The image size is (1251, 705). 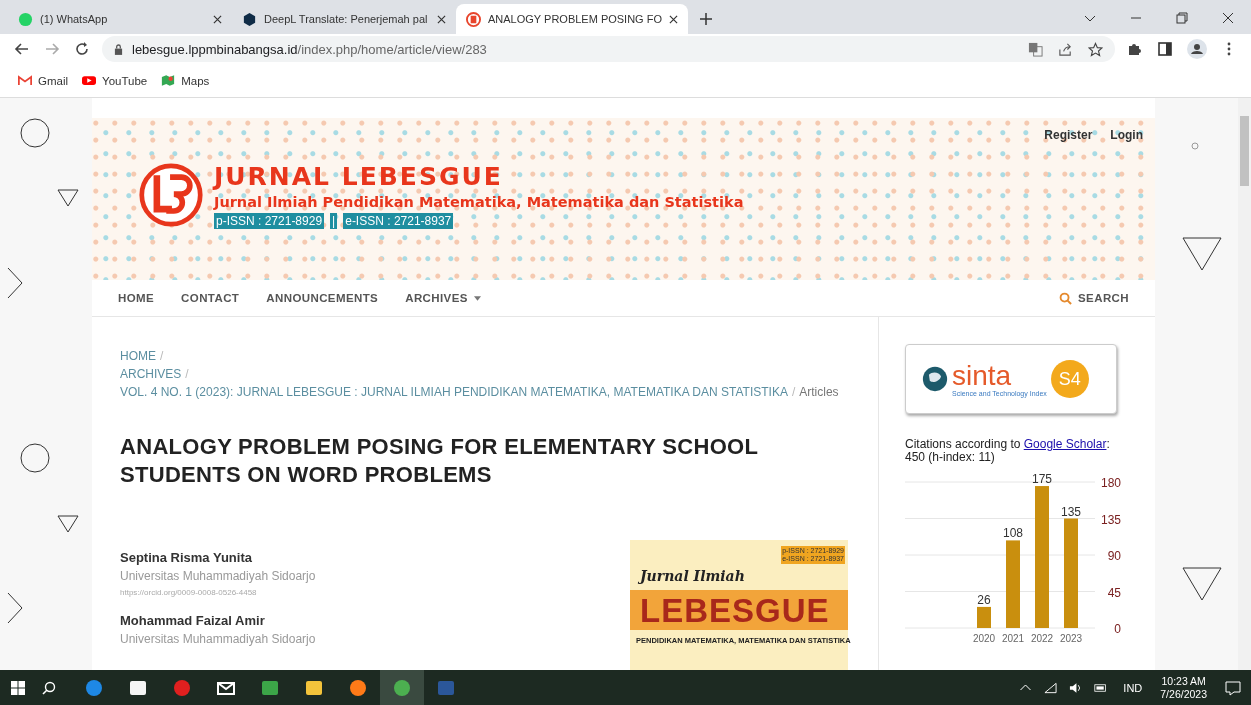 I want to click on tab-title: ANALOGY PROBLEM POSING FO, so click(x=575, y=19).